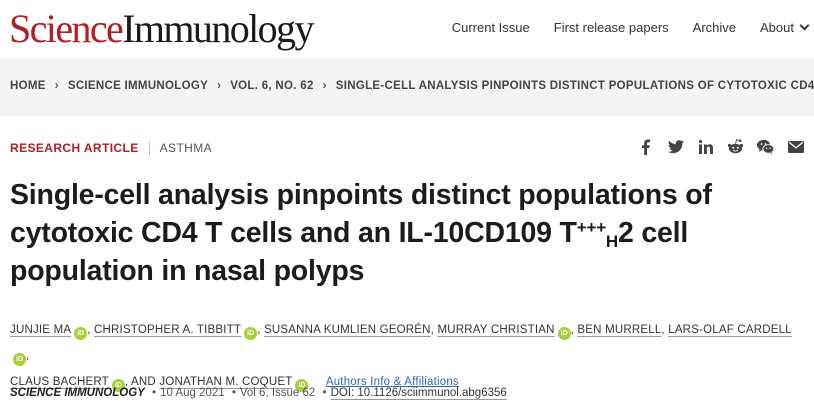 This screenshot has width=814, height=410. Describe the element at coordinates (419, 393) in the screenshot. I see `doi-link: DOI: 10.1126/sciimmunol.abg6356` at that location.